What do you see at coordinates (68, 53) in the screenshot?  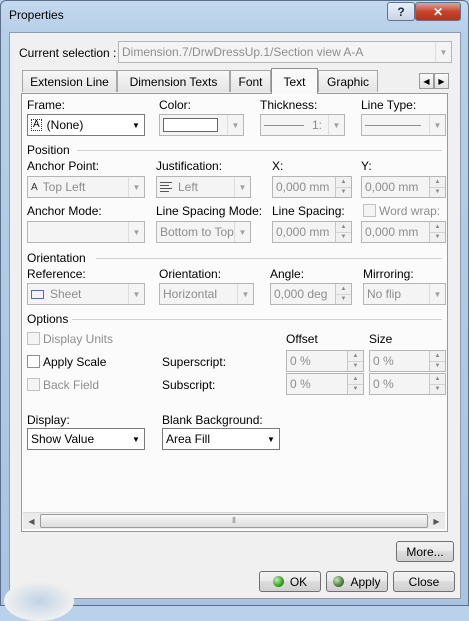 I see `current-selection-label: Current selection :` at bounding box center [68, 53].